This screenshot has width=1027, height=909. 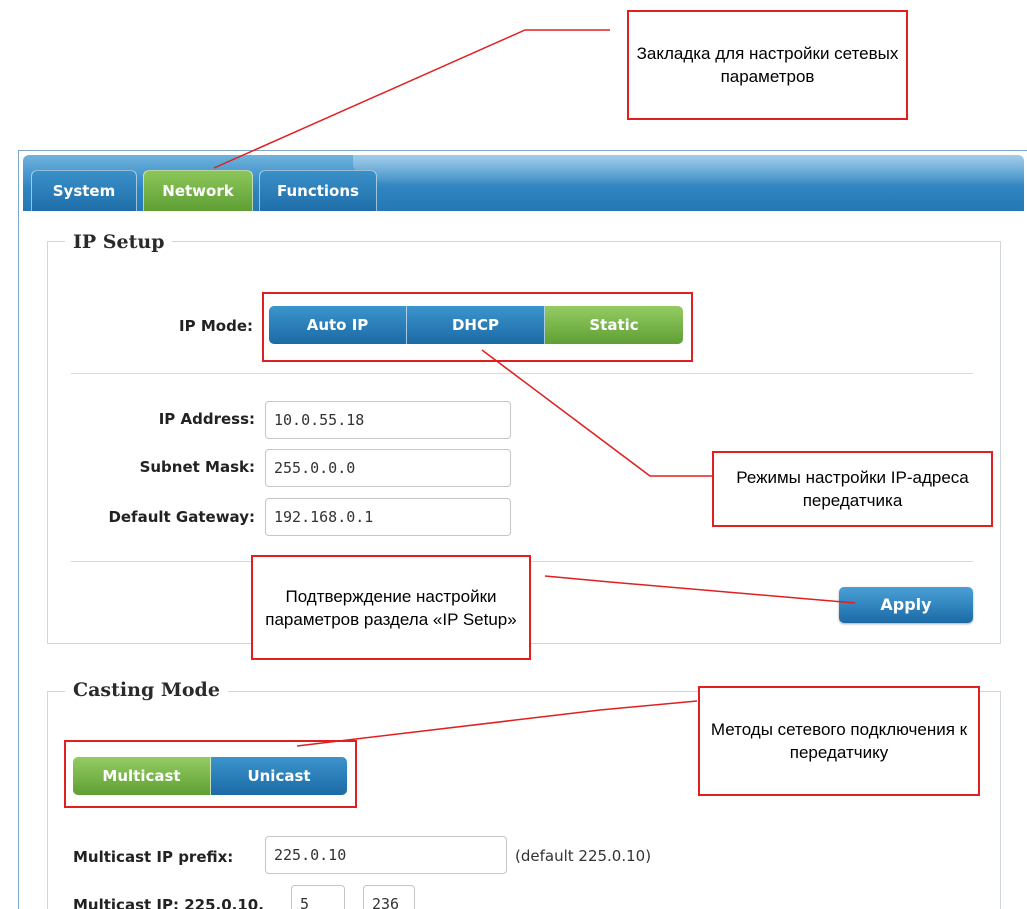 What do you see at coordinates (522, 373) in the screenshot?
I see `divider` at bounding box center [522, 373].